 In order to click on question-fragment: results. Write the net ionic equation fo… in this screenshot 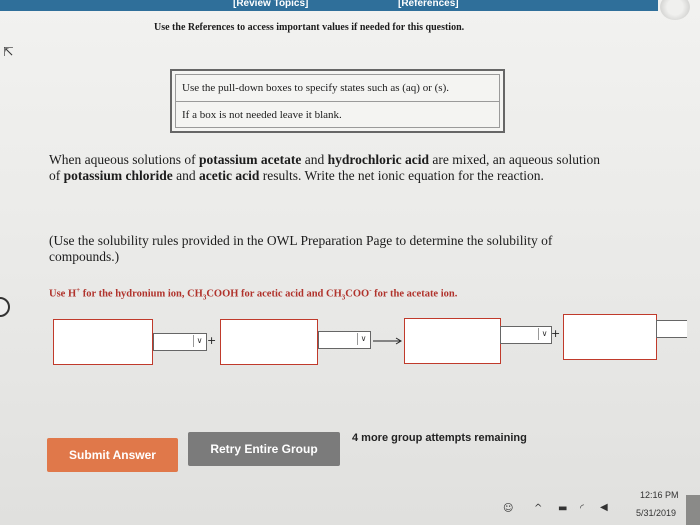, I will do `click(401, 175)`.